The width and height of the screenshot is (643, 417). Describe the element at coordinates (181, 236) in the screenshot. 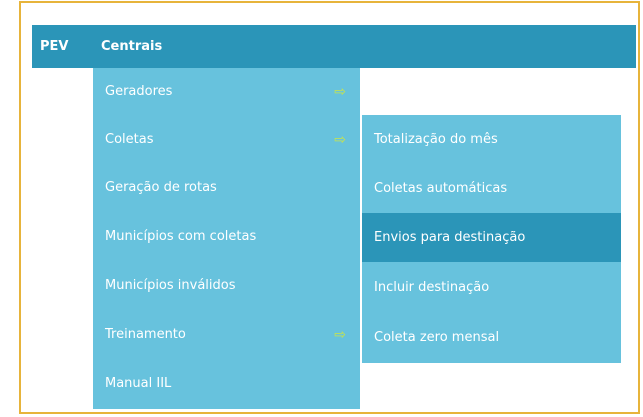

I see `menu-item-label: Municípios com coletas` at that location.